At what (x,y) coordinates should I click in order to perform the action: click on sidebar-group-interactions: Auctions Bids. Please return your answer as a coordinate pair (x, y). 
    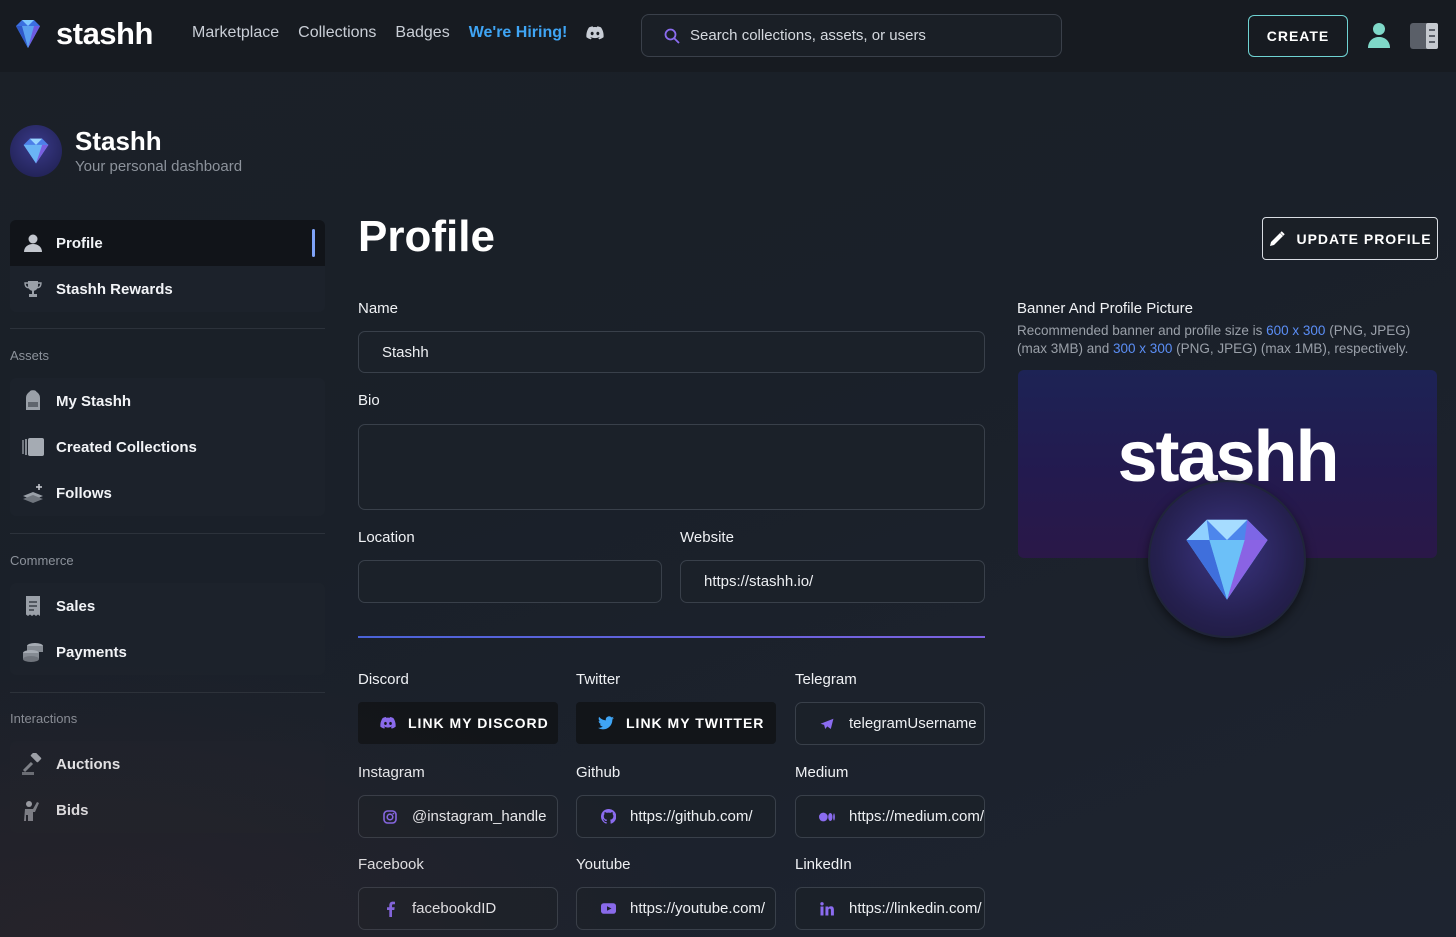
    Looking at the image, I should click on (167, 787).